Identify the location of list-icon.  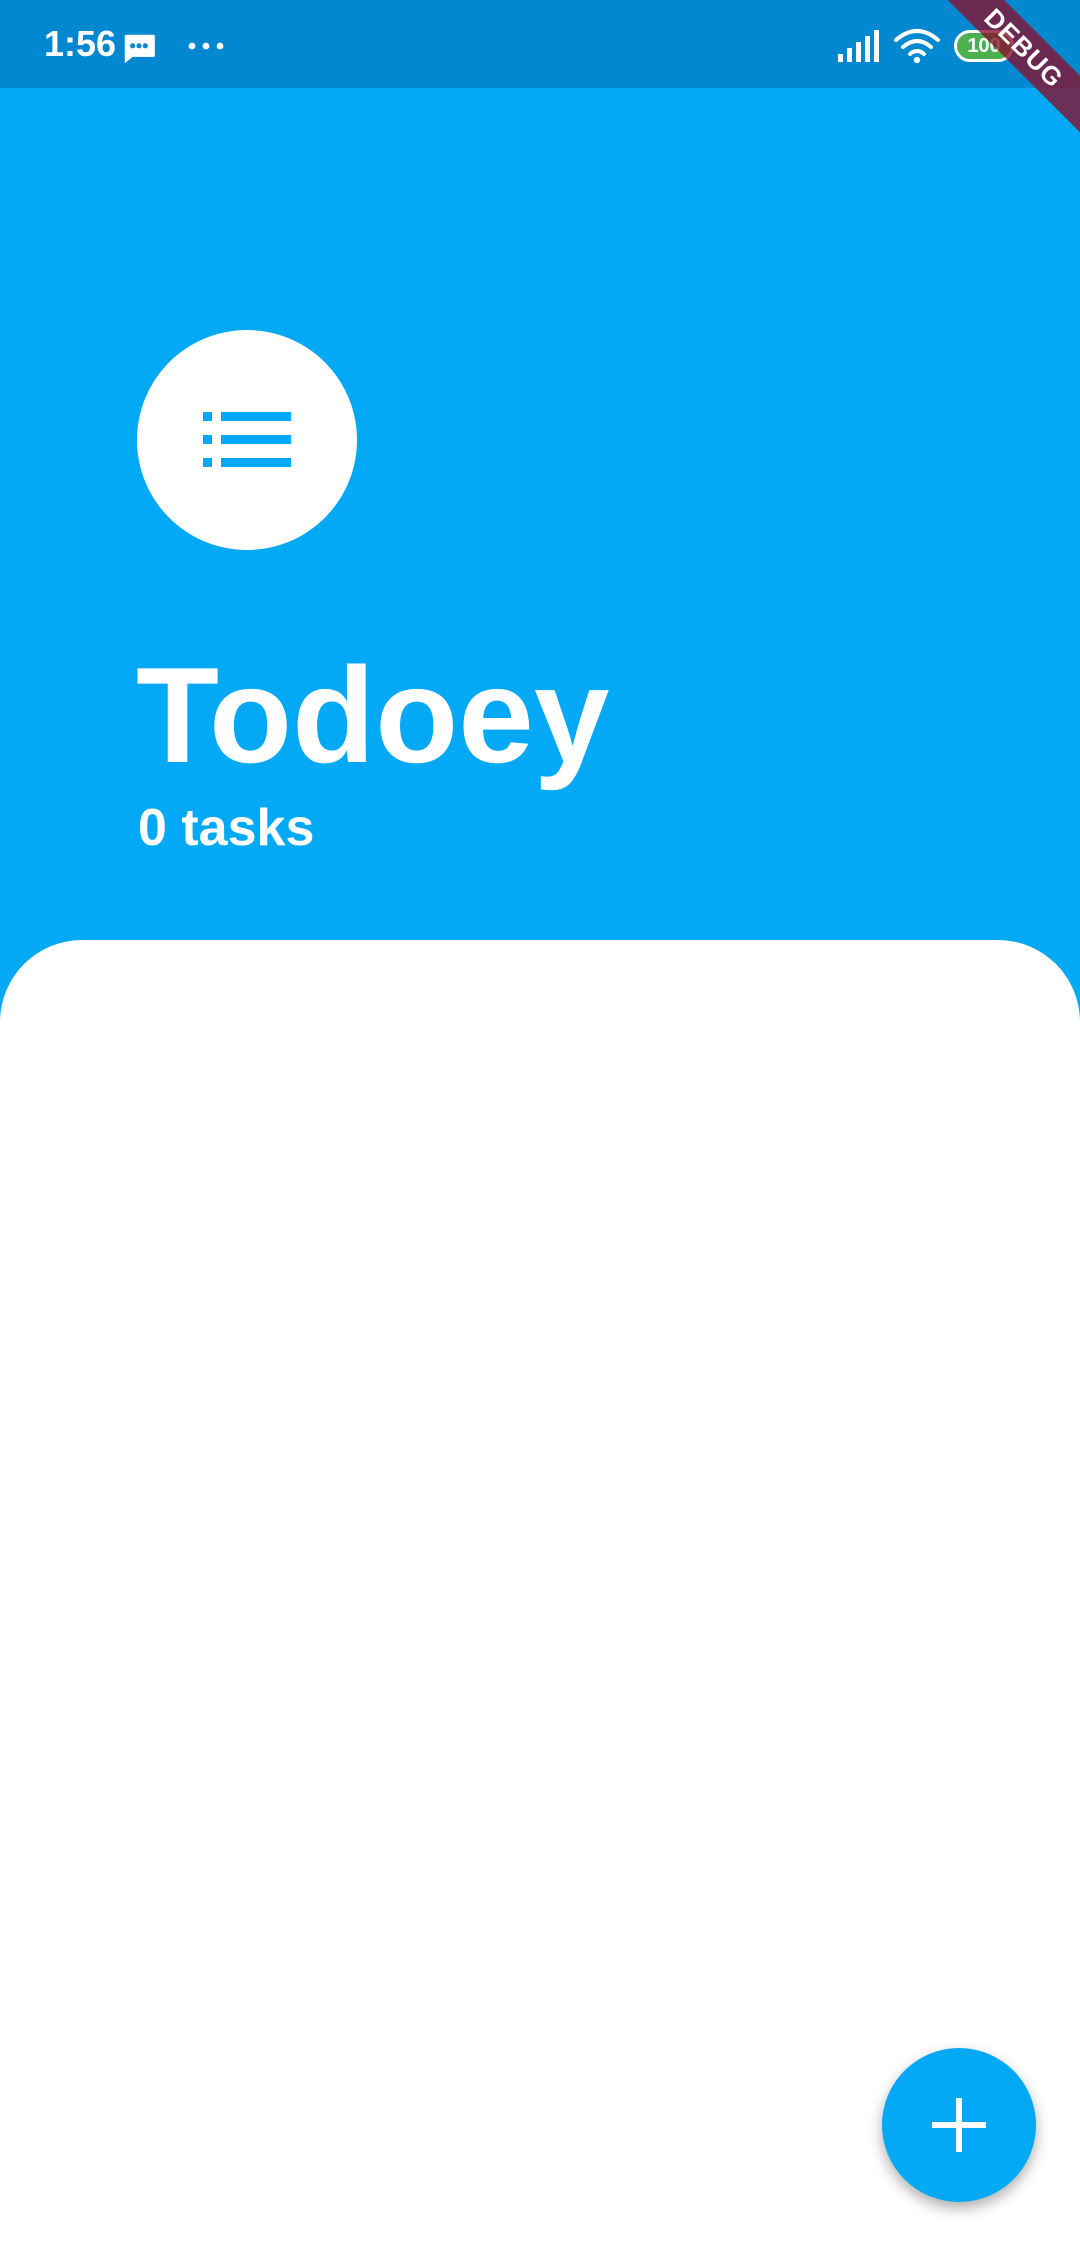
(247, 439).